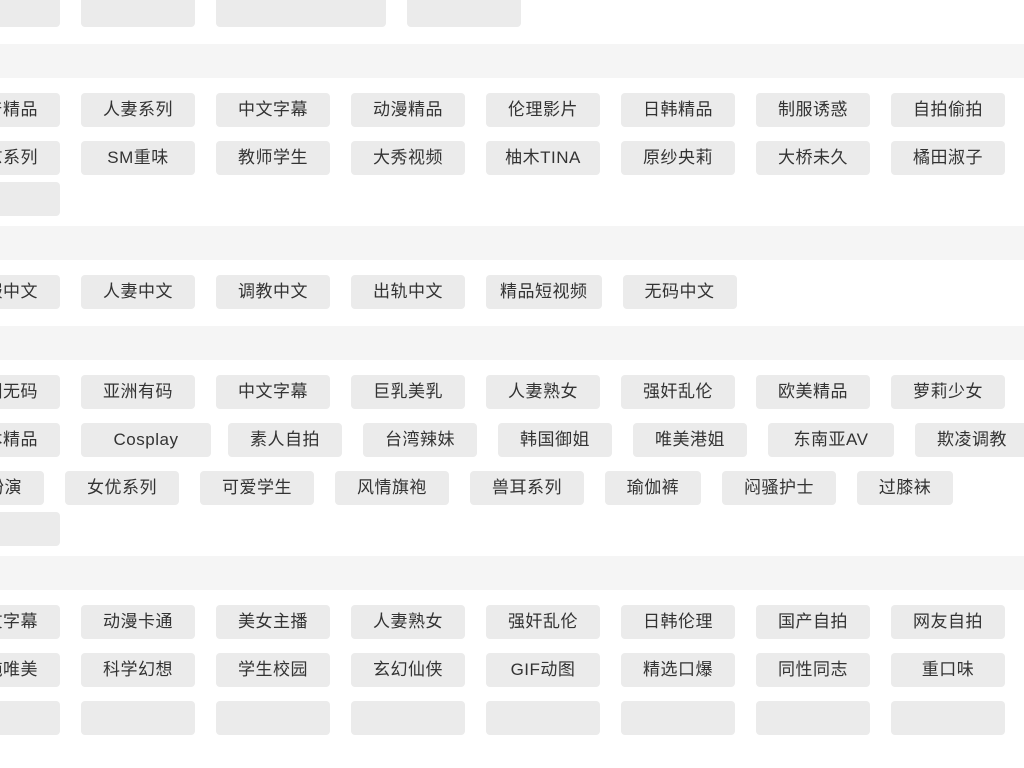 The image size is (1024, 768). I want to click on tag-chip: 动漫精品, so click(408, 110).